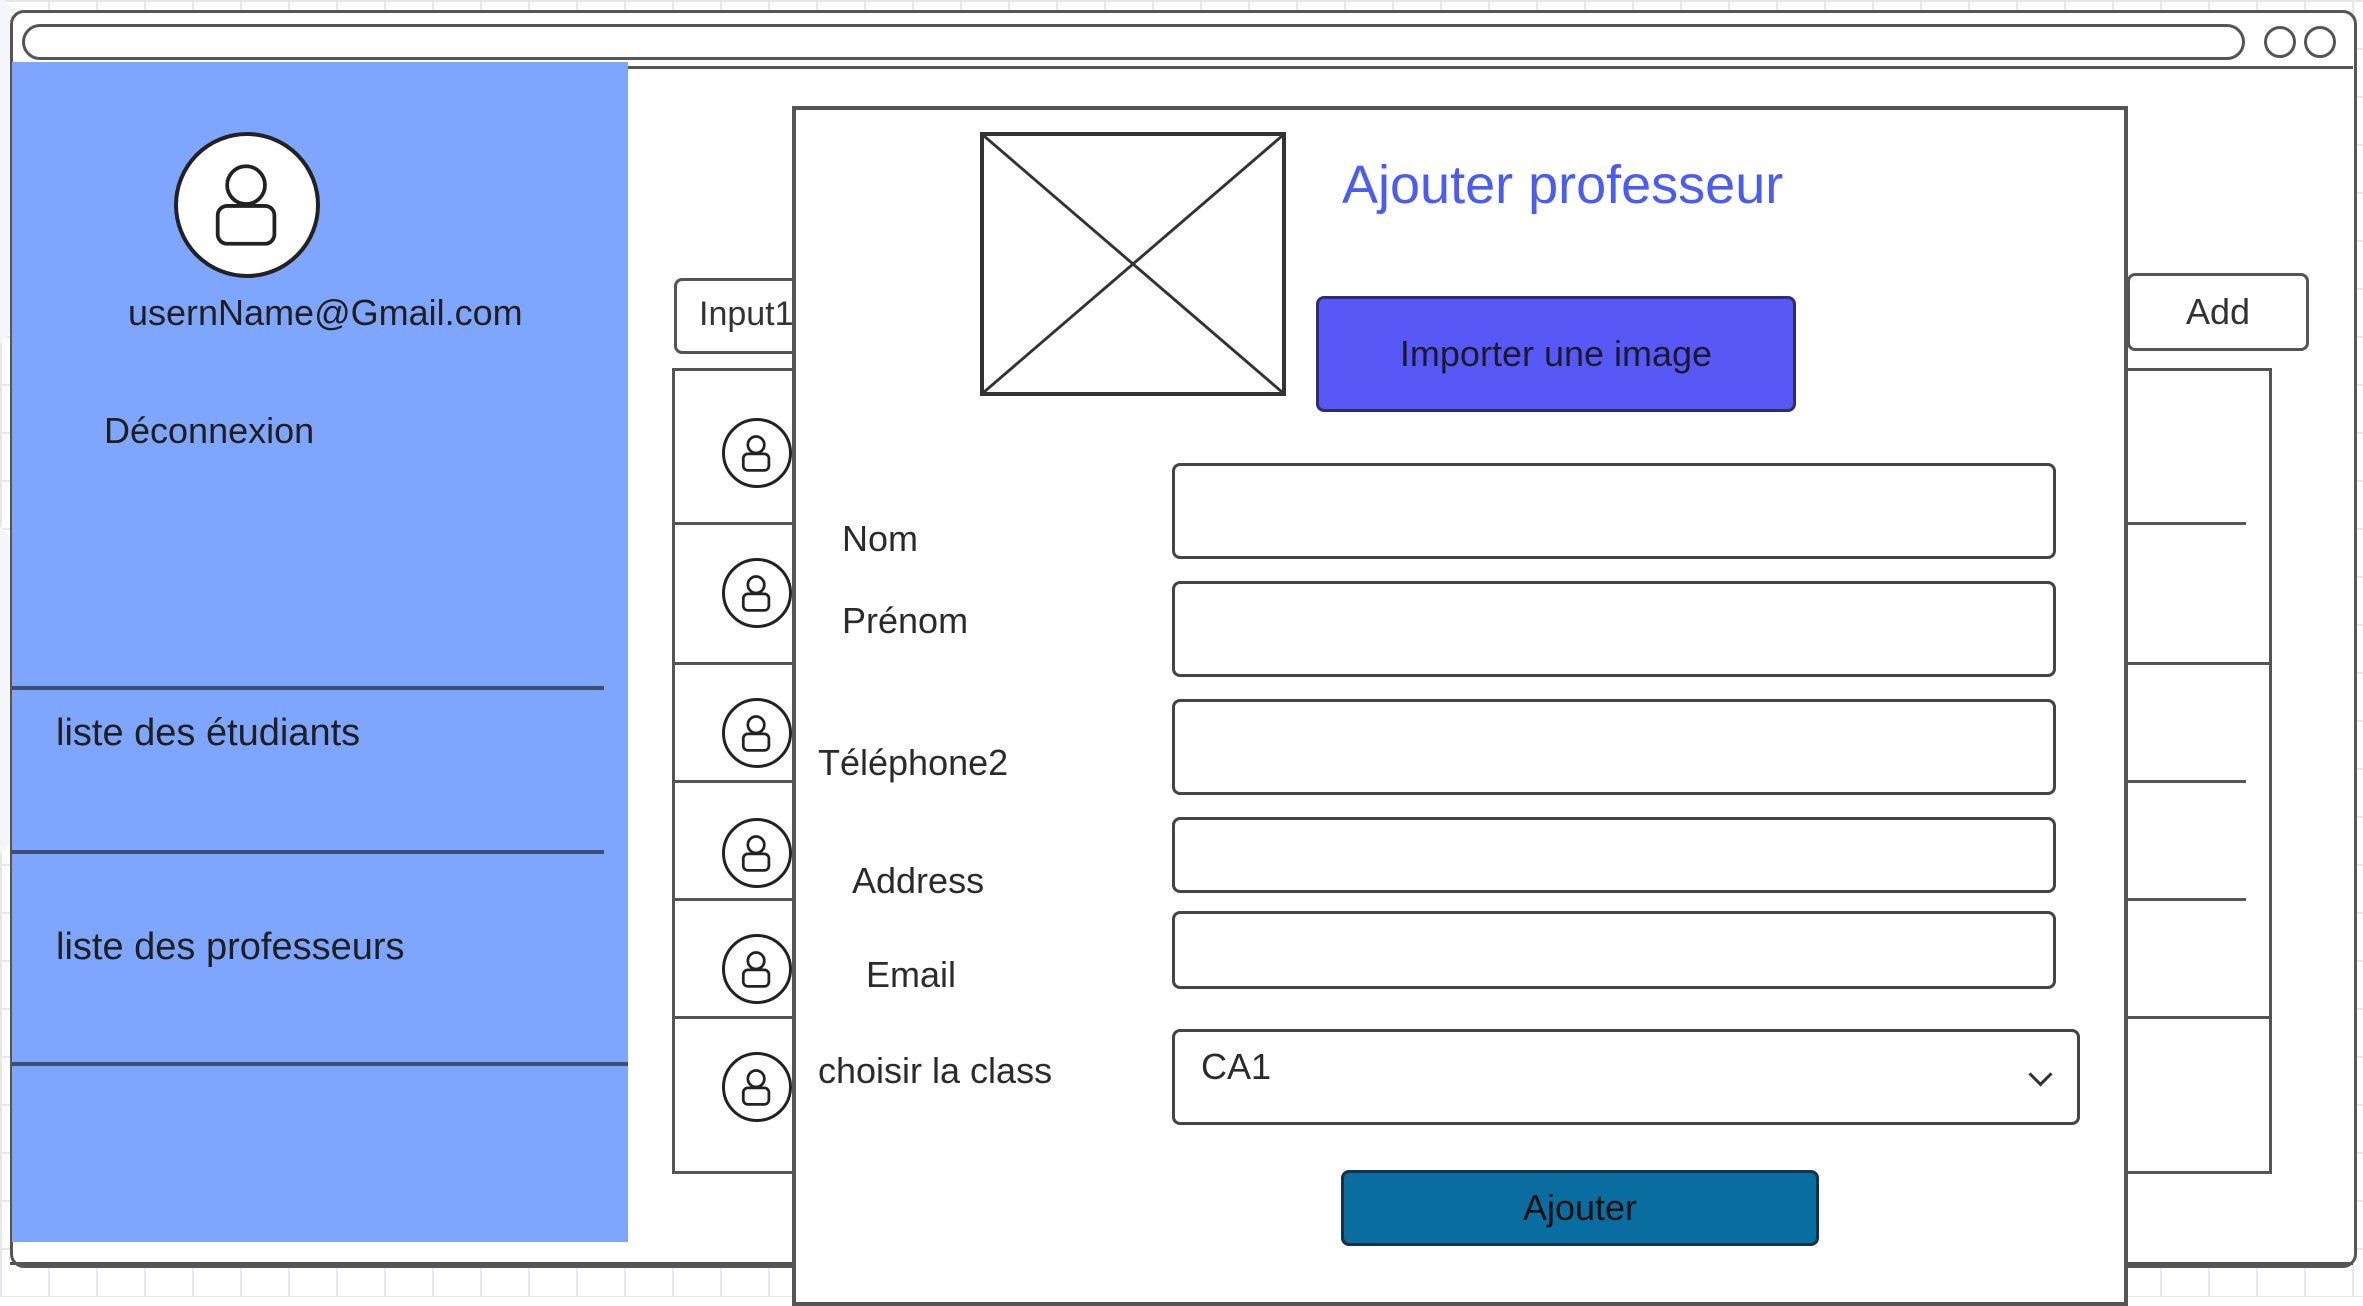 This screenshot has width=2363, height=1306. What do you see at coordinates (1614, 747) in the screenshot?
I see `telephone-input` at bounding box center [1614, 747].